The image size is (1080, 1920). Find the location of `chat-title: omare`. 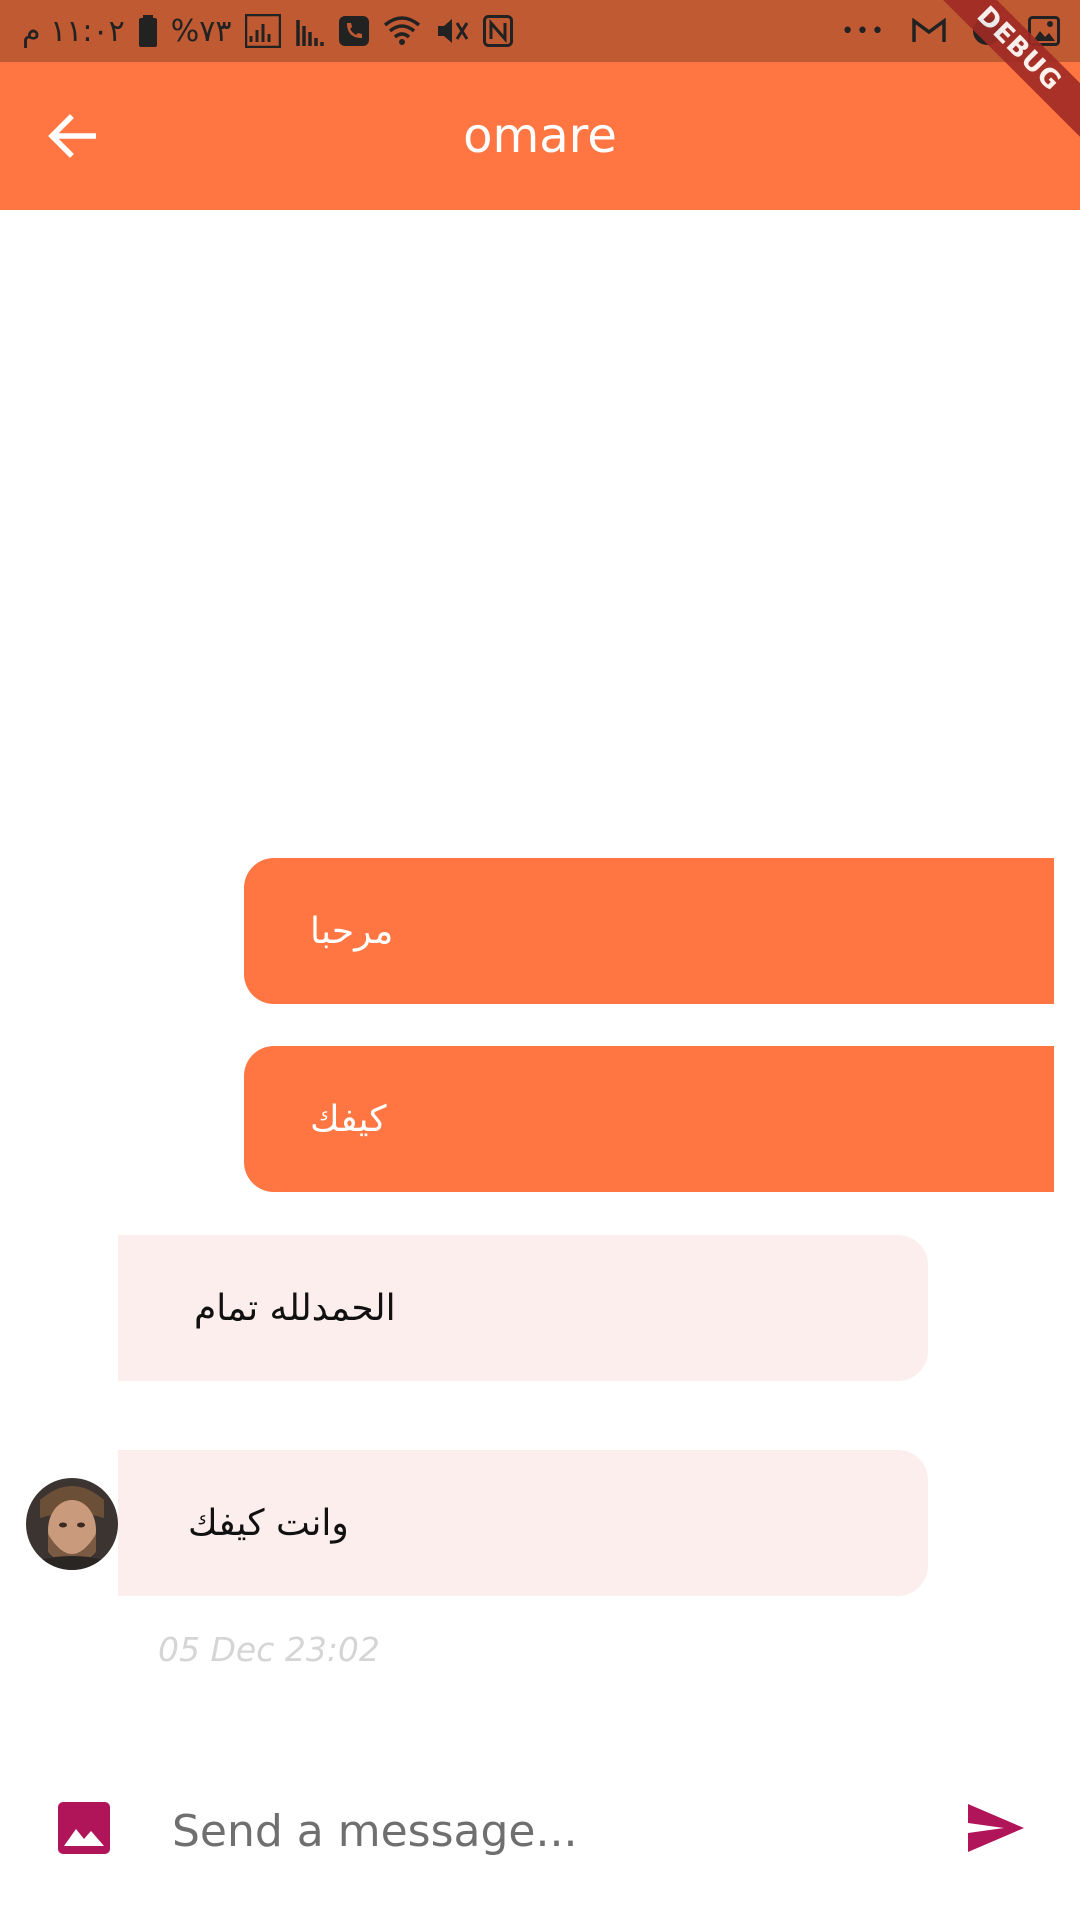

chat-title: omare is located at coordinates (540, 136).